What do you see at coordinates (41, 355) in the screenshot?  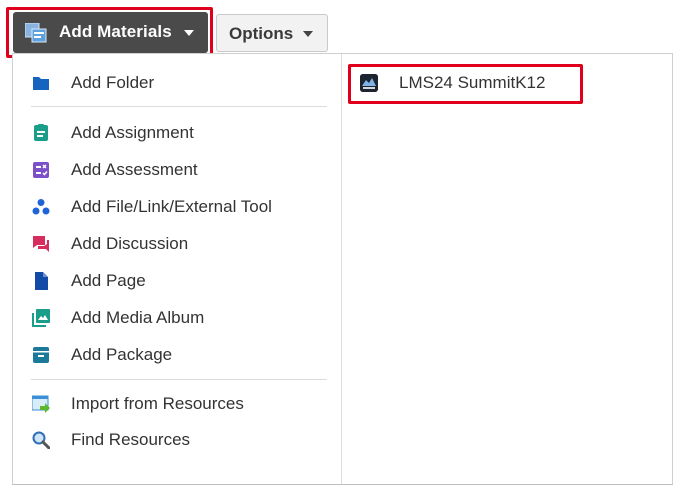 I see `package-icon` at bounding box center [41, 355].